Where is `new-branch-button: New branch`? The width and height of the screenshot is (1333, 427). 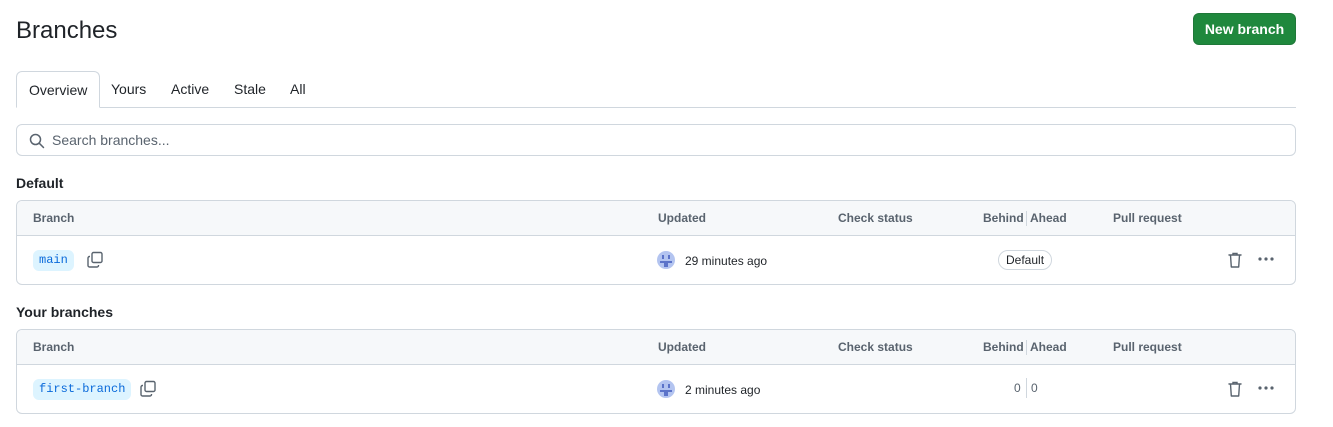 new-branch-button: New branch is located at coordinates (1244, 29).